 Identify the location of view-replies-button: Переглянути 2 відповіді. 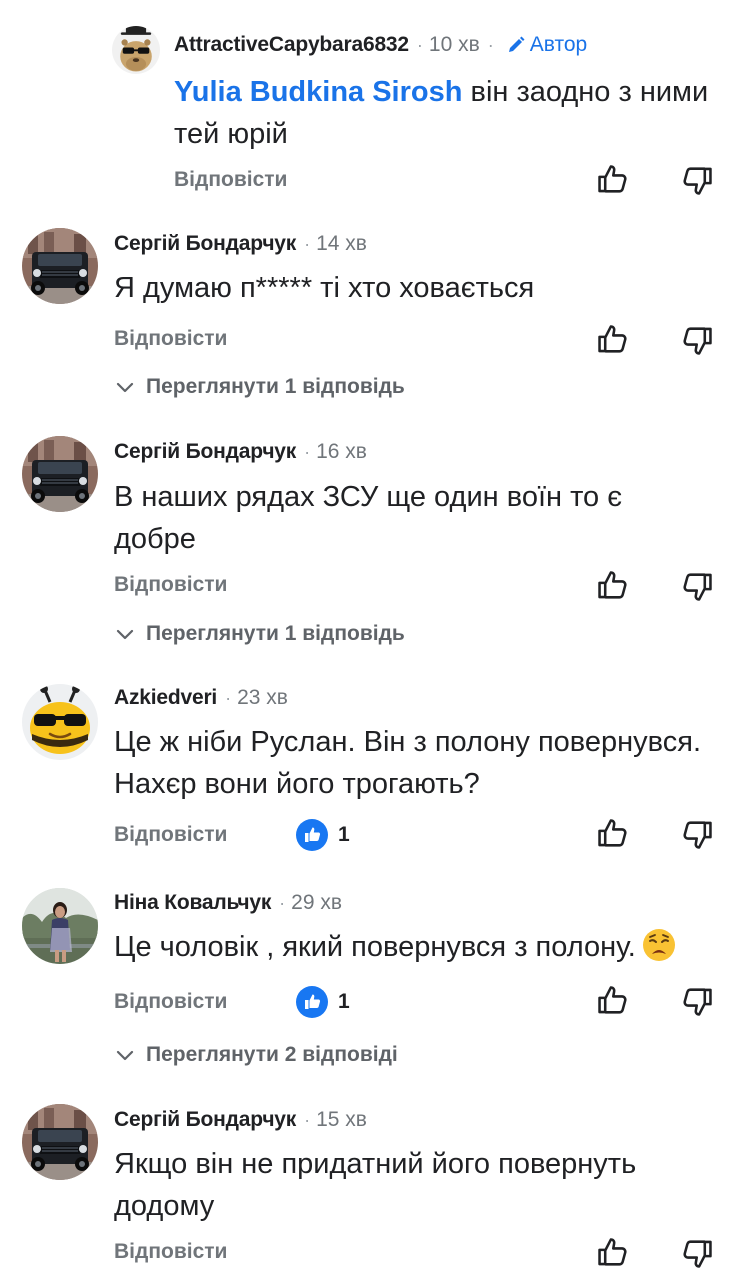
(257, 1055).